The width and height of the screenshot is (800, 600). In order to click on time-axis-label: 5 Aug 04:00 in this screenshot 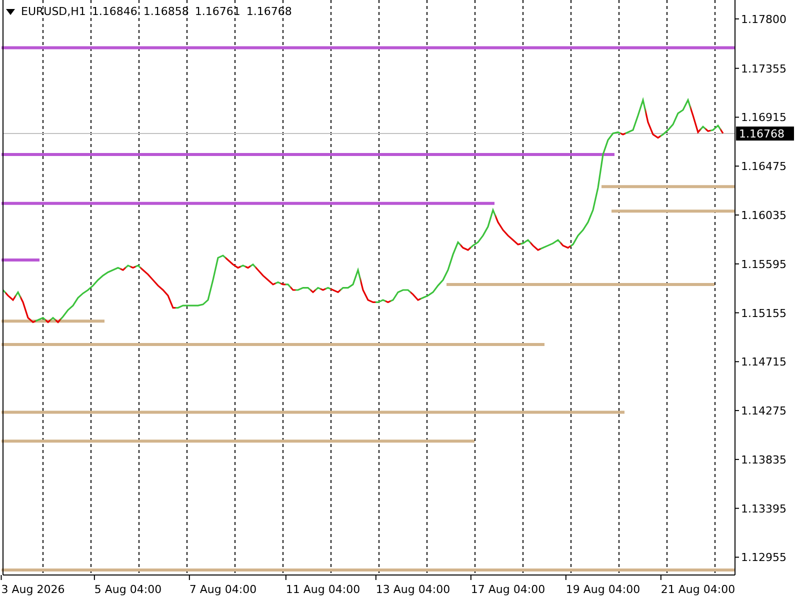, I will do `click(128, 589)`.